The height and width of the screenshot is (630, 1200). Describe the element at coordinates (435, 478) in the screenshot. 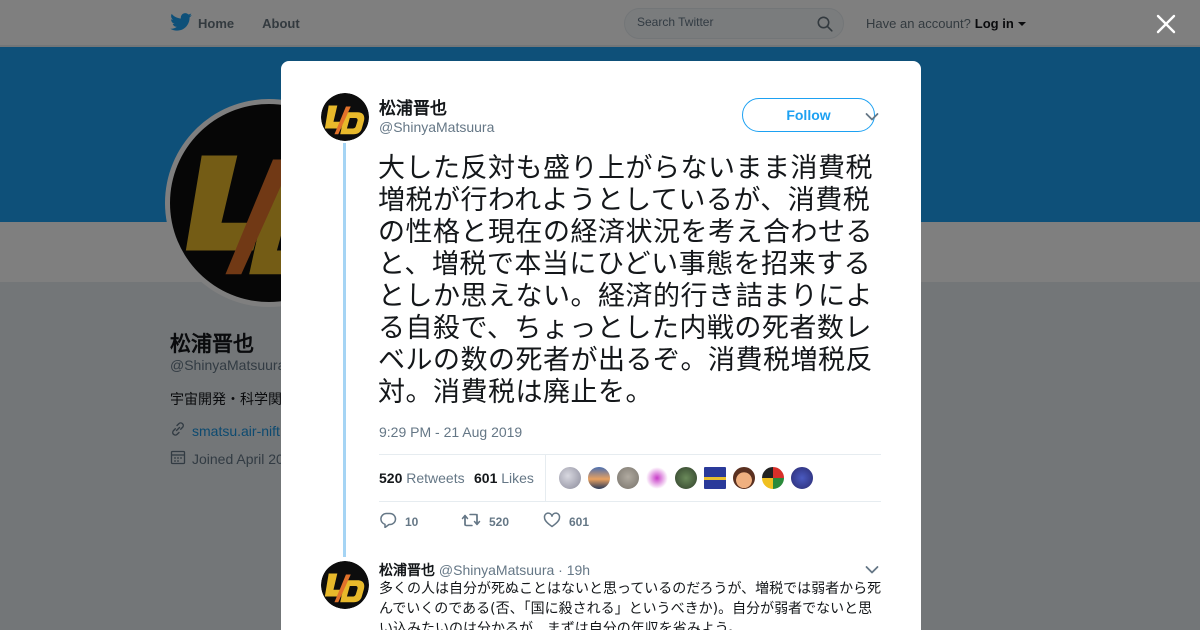

I see `retweets-label: Retweets` at that location.